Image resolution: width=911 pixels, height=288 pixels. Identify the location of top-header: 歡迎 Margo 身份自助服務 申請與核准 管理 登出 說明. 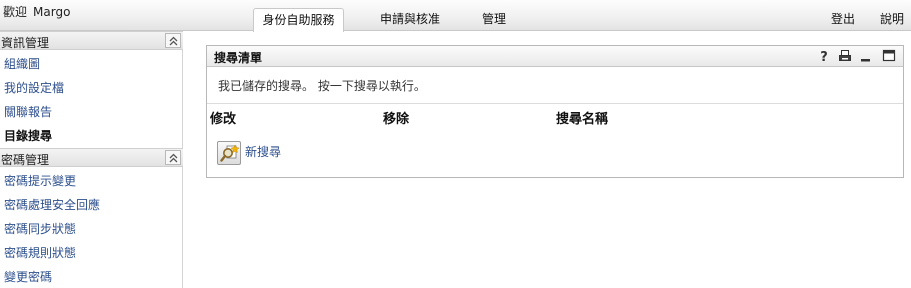
(455, 16).